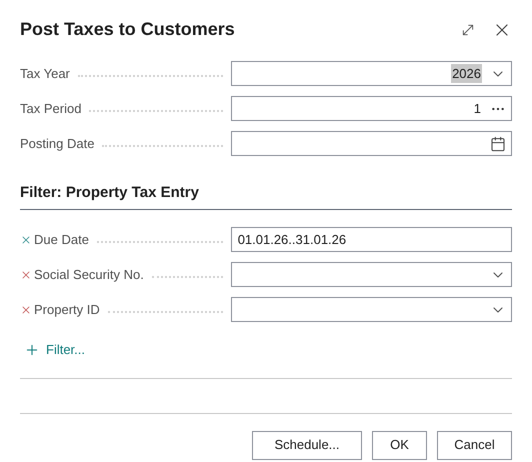 The image size is (532, 462). I want to click on filter-label: Due Date, so click(61, 239).